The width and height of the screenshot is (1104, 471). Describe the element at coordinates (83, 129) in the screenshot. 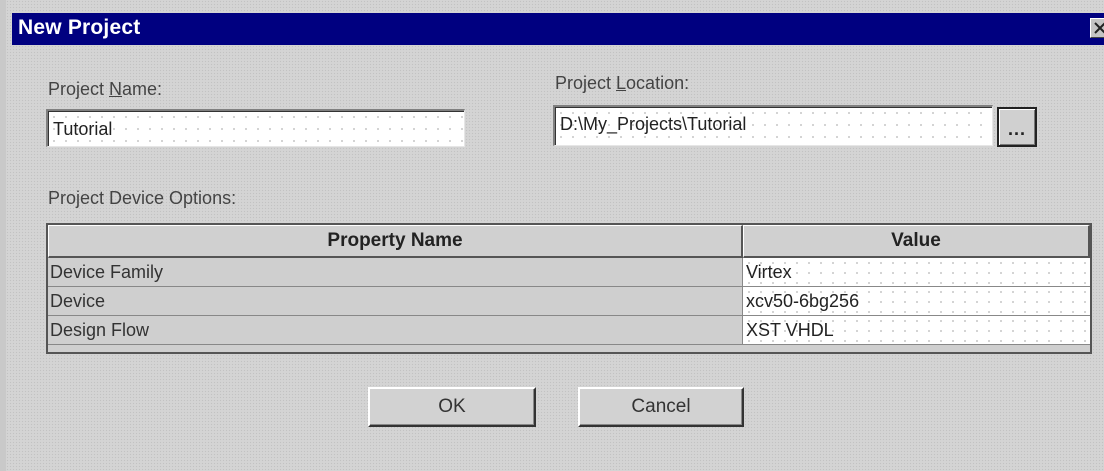

I see `project-name-value: Tutorial` at that location.